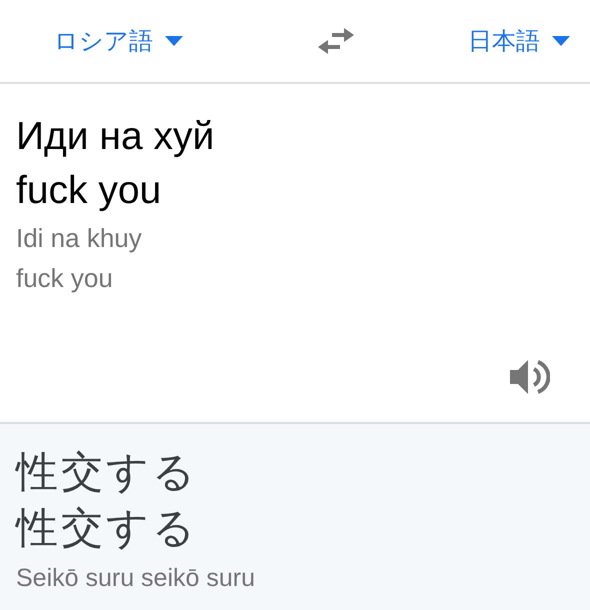  What do you see at coordinates (118, 41) in the screenshot?
I see `source-language-button: ロシア語` at bounding box center [118, 41].